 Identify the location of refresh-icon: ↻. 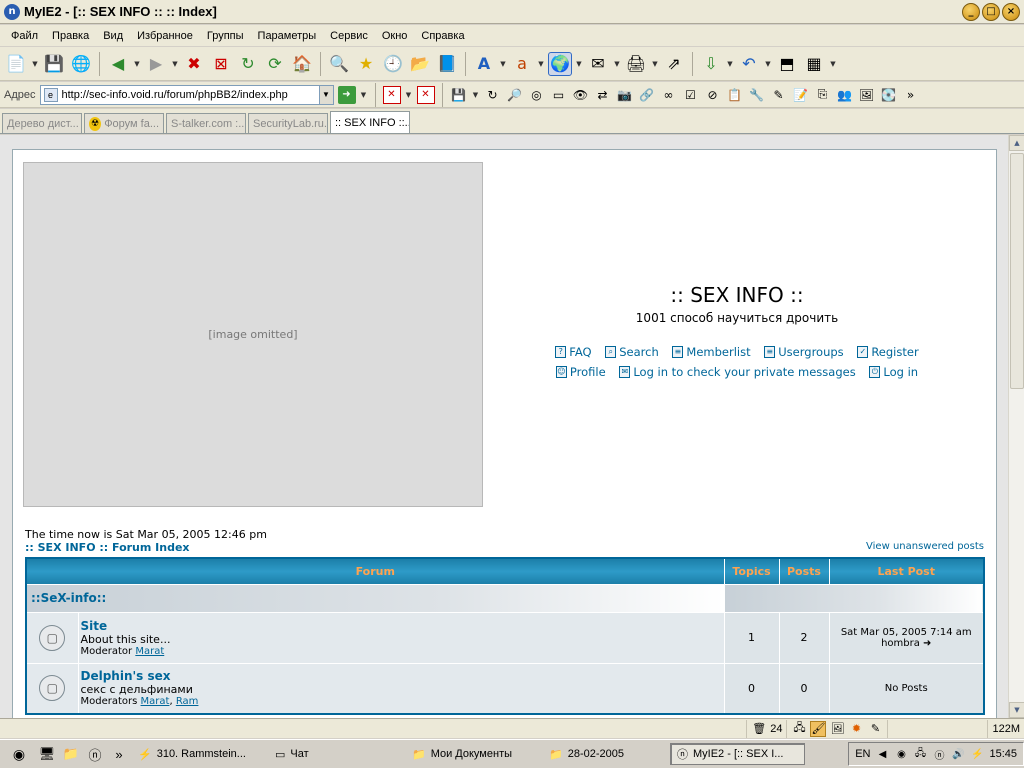
(248, 64).